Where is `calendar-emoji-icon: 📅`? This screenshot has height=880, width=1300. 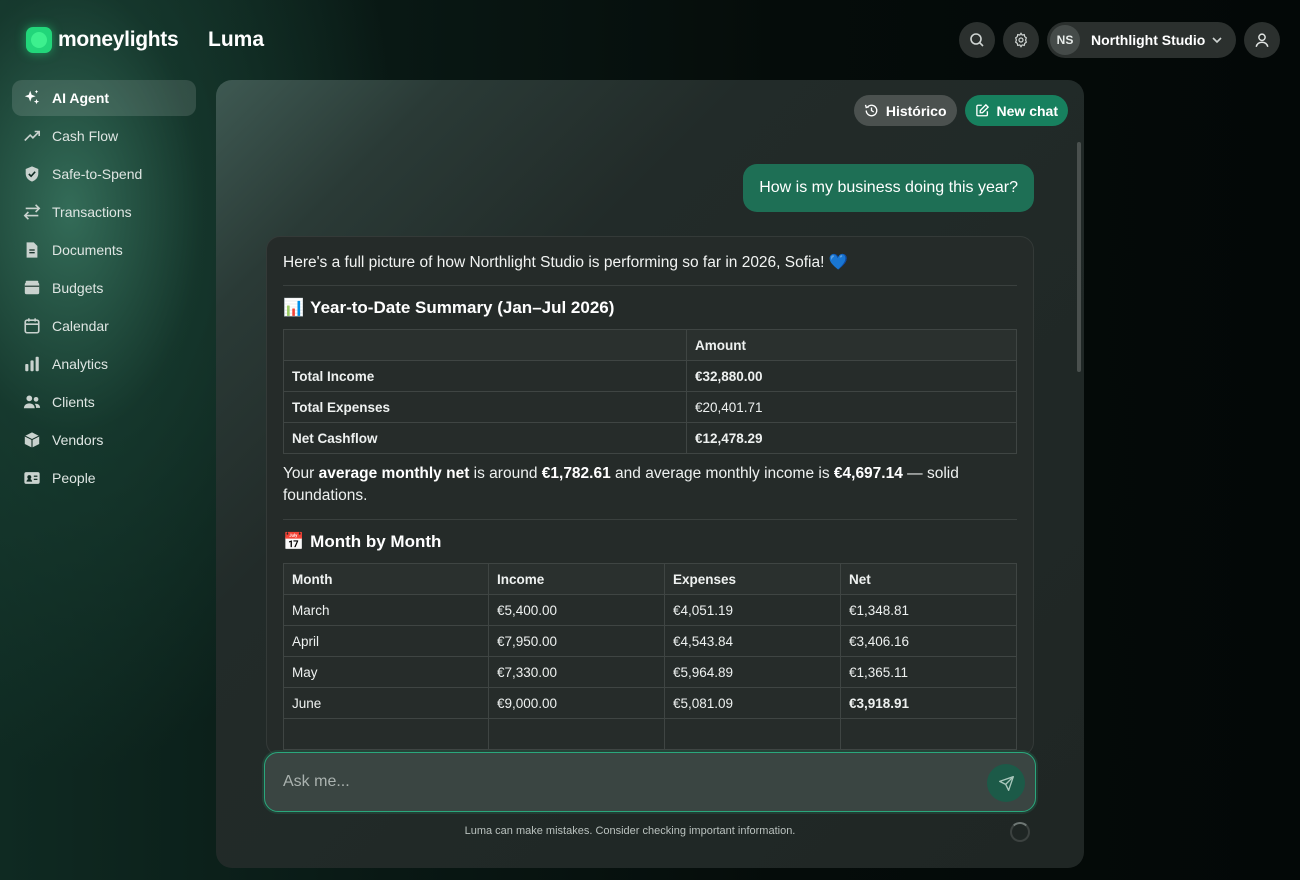
calendar-emoji-icon: 📅 is located at coordinates (294, 541).